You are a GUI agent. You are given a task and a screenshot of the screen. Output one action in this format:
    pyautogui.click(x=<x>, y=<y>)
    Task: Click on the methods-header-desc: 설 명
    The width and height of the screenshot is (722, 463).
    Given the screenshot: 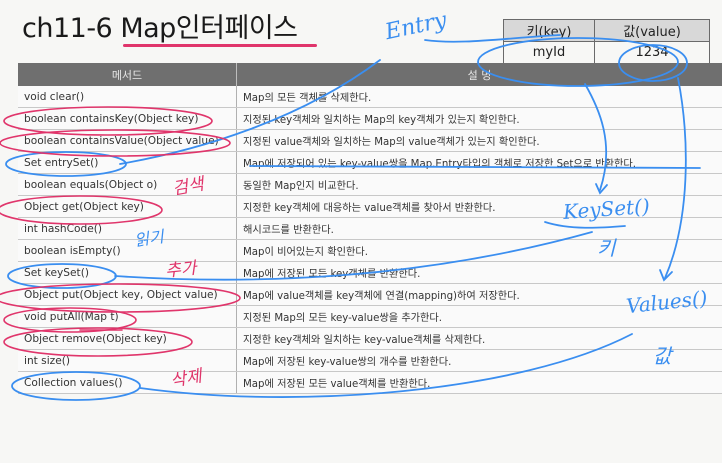 What is the action you would take?
    pyautogui.click(x=479, y=74)
    